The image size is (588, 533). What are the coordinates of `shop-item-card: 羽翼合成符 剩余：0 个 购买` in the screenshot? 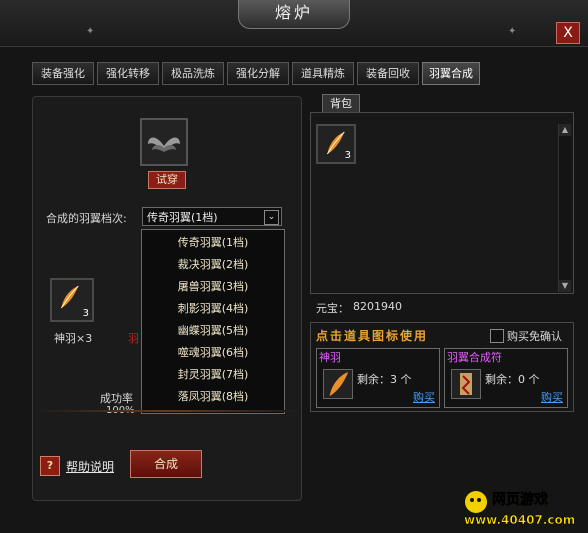 It's located at (506, 378).